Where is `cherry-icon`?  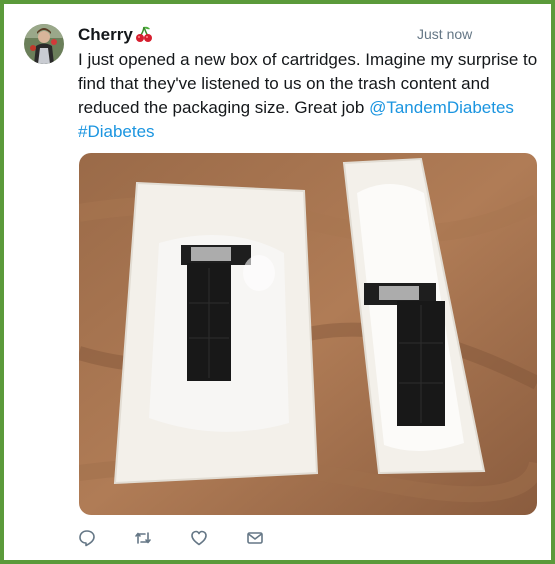
cherry-icon is located at coordinates (144, 36).